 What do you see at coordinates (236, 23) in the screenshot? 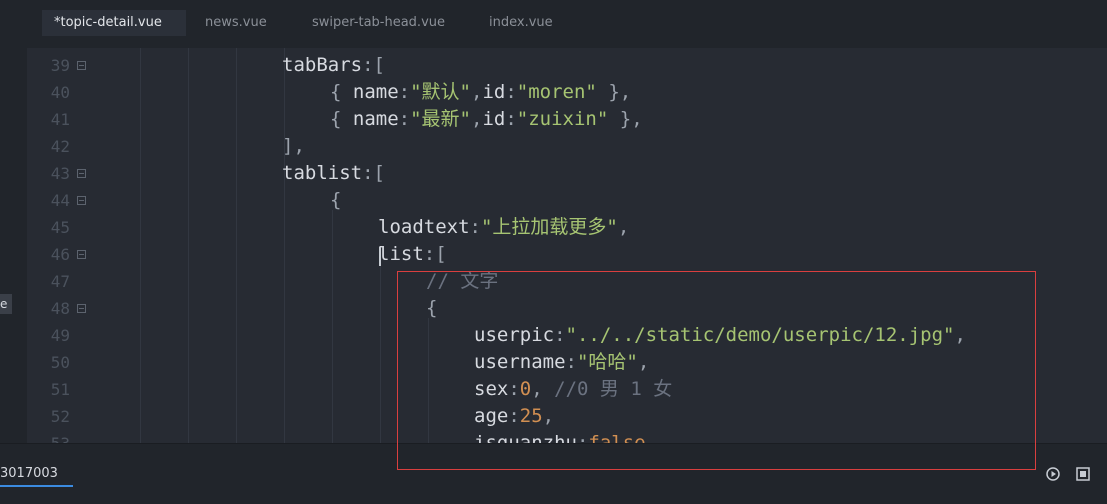
I see `tab-news: news.vue` at bounding box center [236, 23].